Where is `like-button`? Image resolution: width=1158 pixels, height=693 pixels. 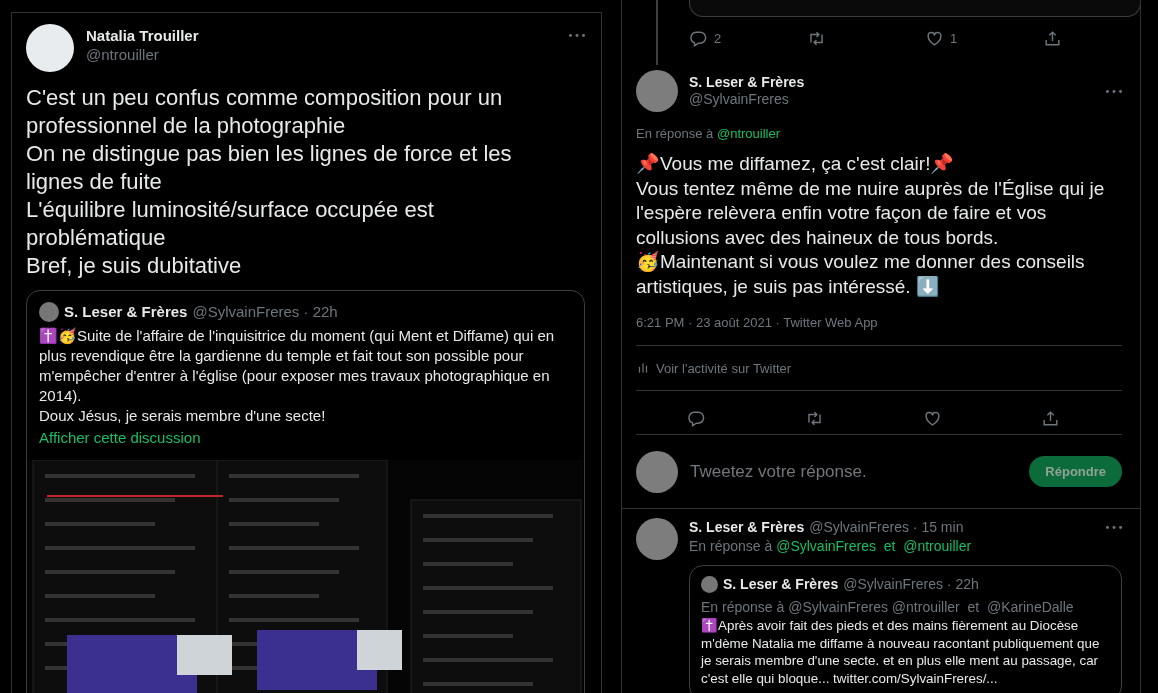
like-button is located at coordinates (932, 418).